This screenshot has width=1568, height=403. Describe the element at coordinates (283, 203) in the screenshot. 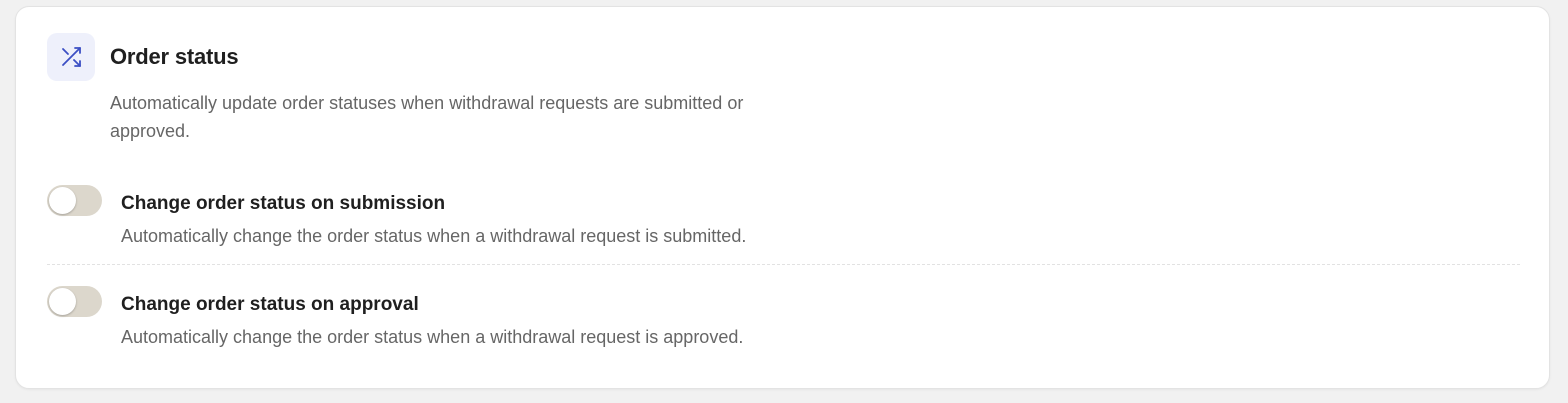

I see `setting-label: Change order status on submission` at that location.